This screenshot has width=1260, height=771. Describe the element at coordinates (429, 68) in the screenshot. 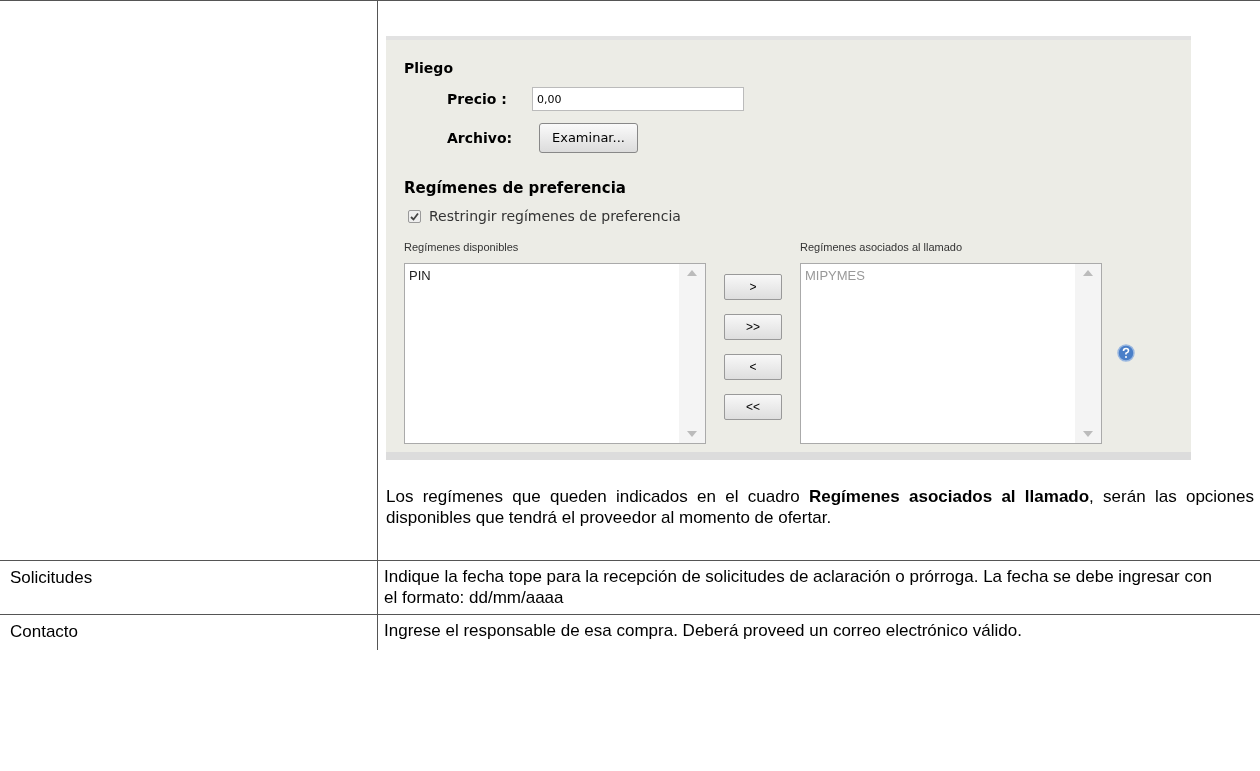

I see `section-title: Pliego` at that location.